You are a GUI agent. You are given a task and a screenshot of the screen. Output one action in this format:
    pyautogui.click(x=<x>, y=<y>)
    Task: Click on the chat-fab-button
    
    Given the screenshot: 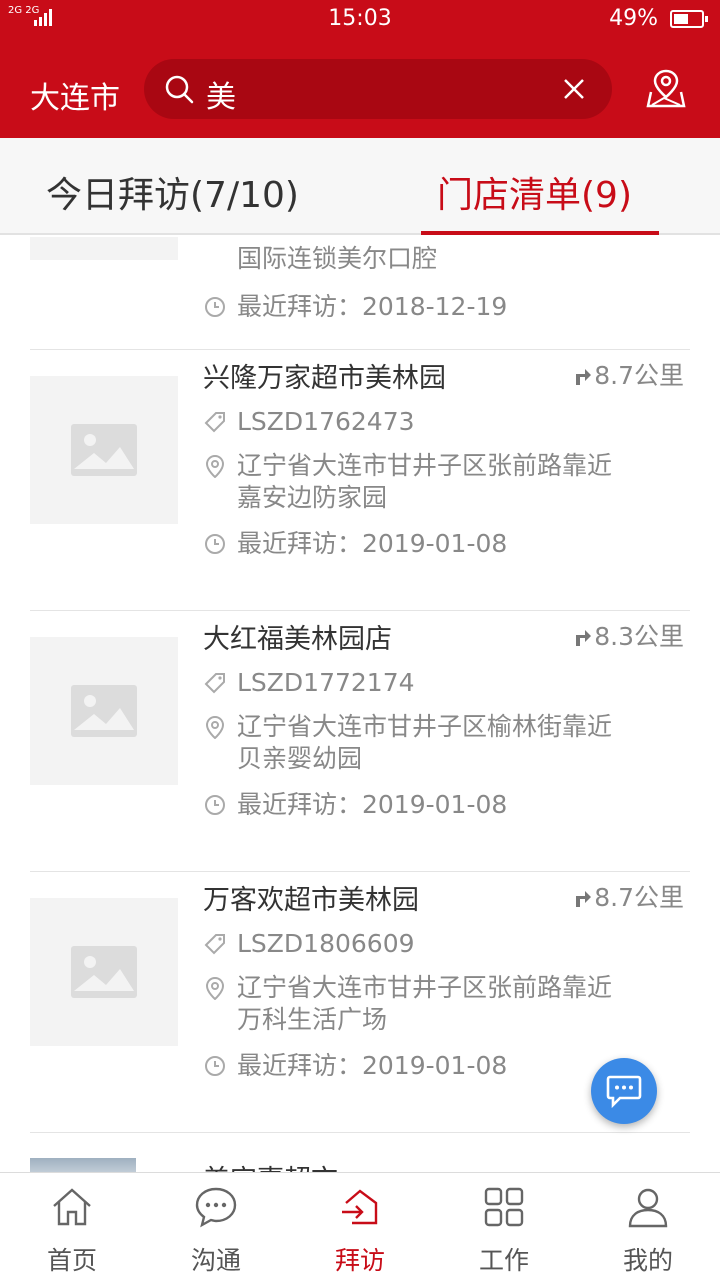 What is the action you would take?
    pyautogui.click(x=624, y=1091)
    